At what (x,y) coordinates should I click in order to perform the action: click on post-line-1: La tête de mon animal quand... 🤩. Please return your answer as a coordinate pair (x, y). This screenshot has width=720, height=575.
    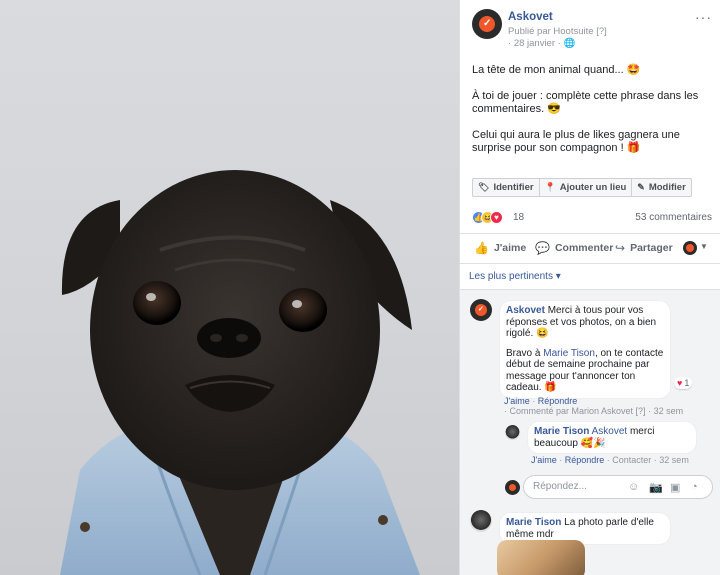
    Looking at the image, I should click on (556, 70).